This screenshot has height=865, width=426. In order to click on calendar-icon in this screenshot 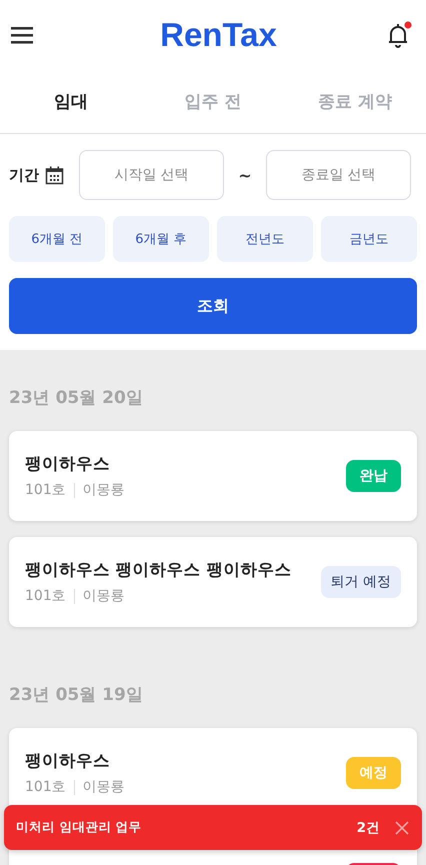, I will do `click(54, 175)`.